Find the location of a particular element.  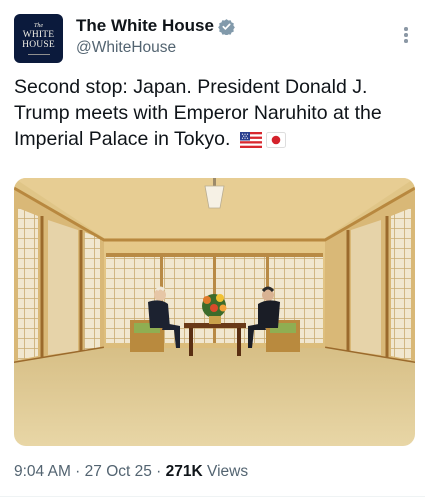

avatar: The WHITE HOUSE is located at coordinates (38, 38).